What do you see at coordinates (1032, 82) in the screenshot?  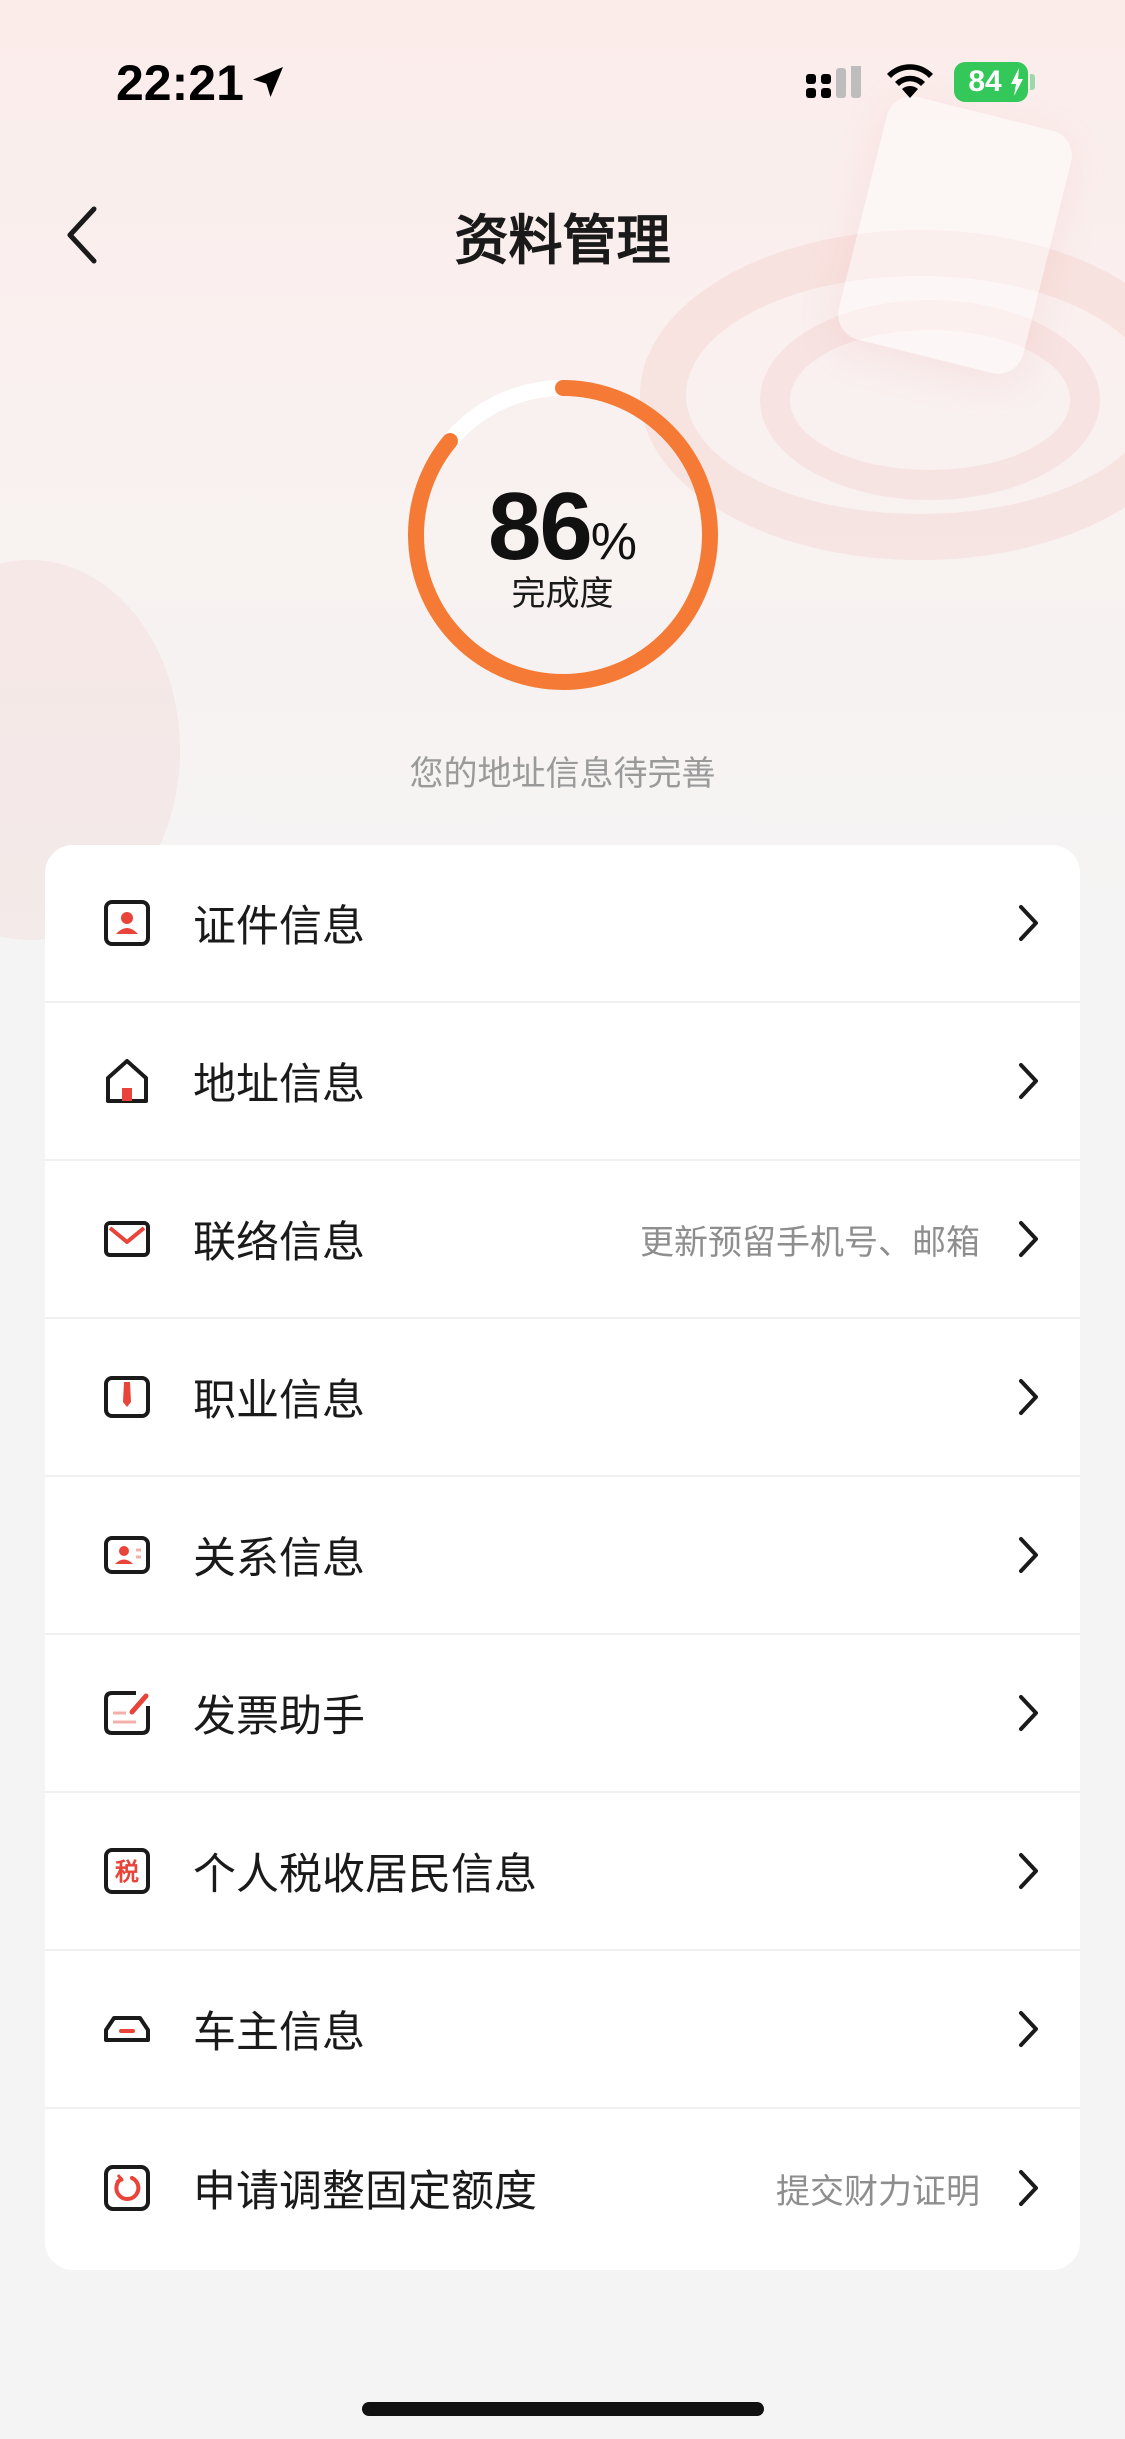 I see `battery-tip` at bounding box center [1032, 82].